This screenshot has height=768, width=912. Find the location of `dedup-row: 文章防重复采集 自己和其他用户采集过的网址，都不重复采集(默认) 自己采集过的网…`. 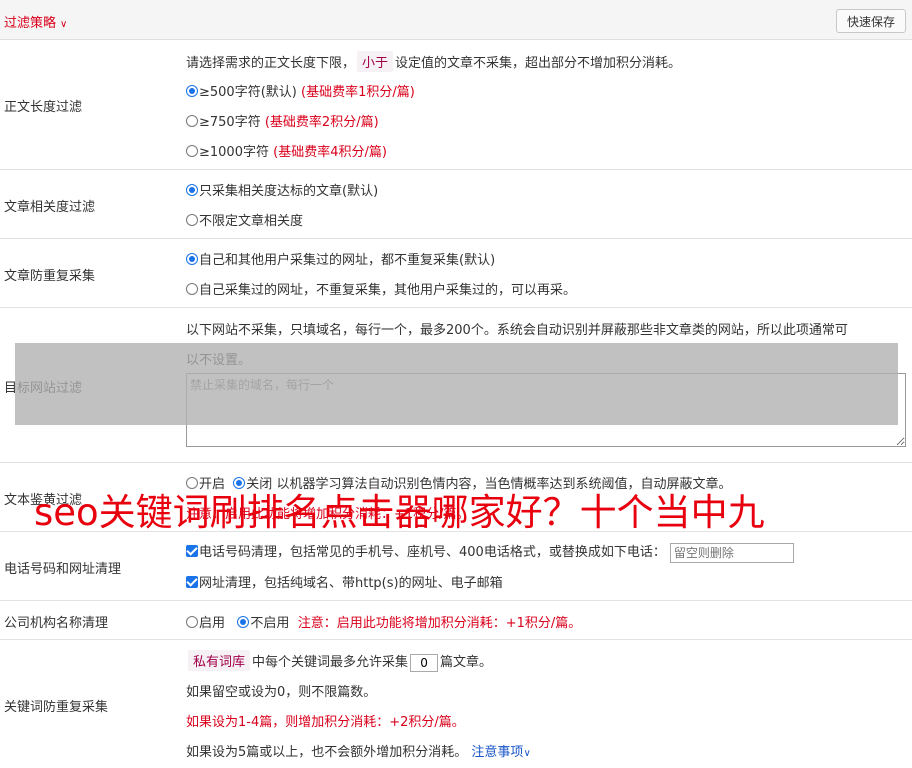

dedup-row: 文章防重复采集 自己和其他用户采集过的网址，都不重复采集(默认) 自己采集过的网… is located at coordinates (456, 273).